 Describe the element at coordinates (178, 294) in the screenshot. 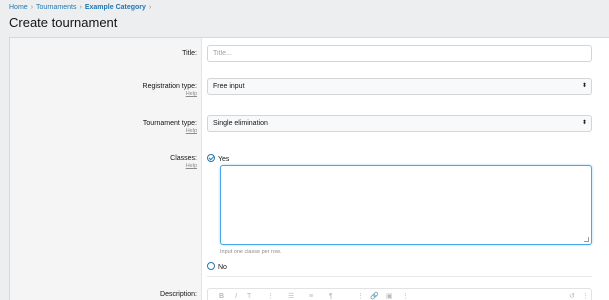

I see `description-label: Description:` at that location.